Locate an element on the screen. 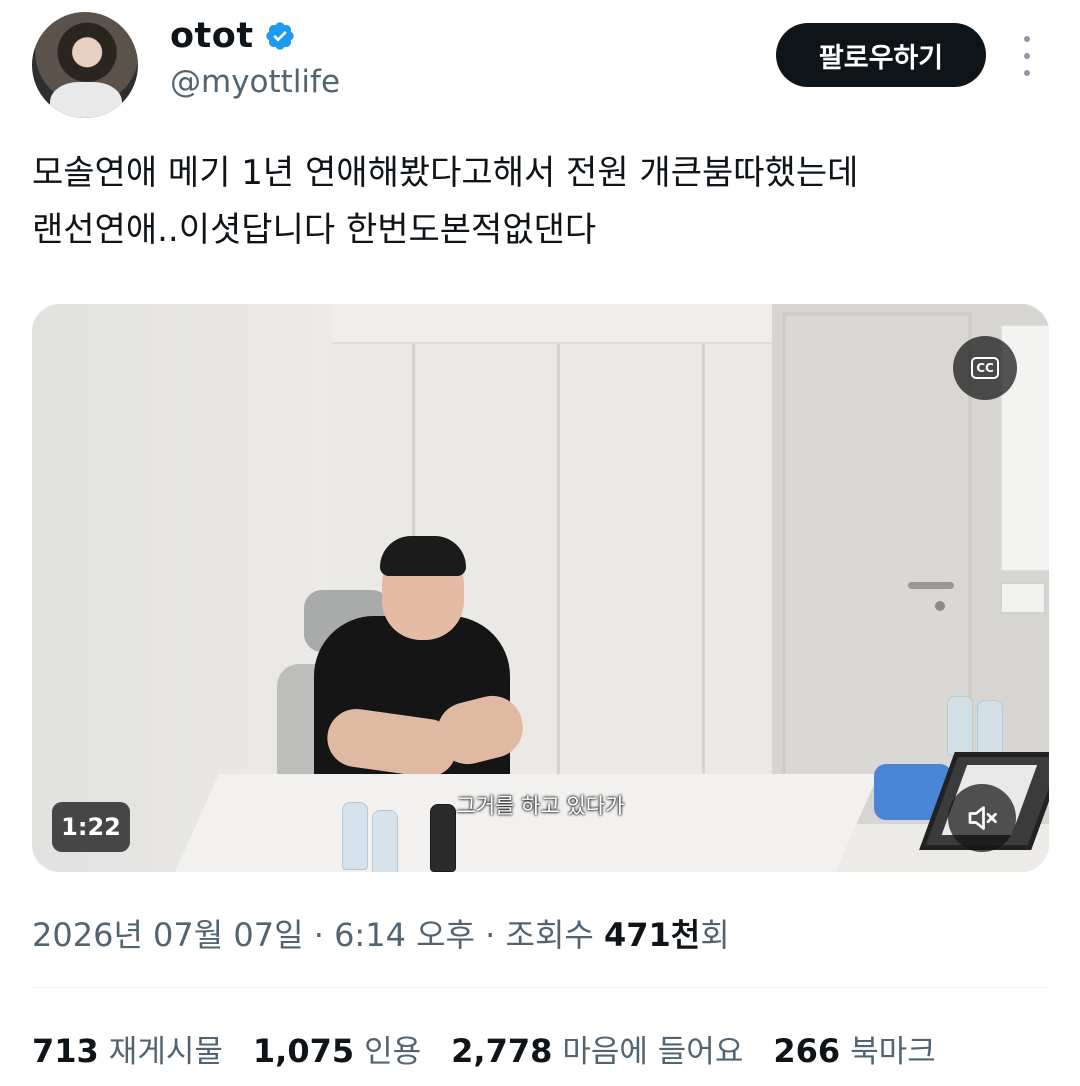 Image resolution: width=1080 pixels, height=1086 pixels. scene-door is located at coordinates (877, 552).